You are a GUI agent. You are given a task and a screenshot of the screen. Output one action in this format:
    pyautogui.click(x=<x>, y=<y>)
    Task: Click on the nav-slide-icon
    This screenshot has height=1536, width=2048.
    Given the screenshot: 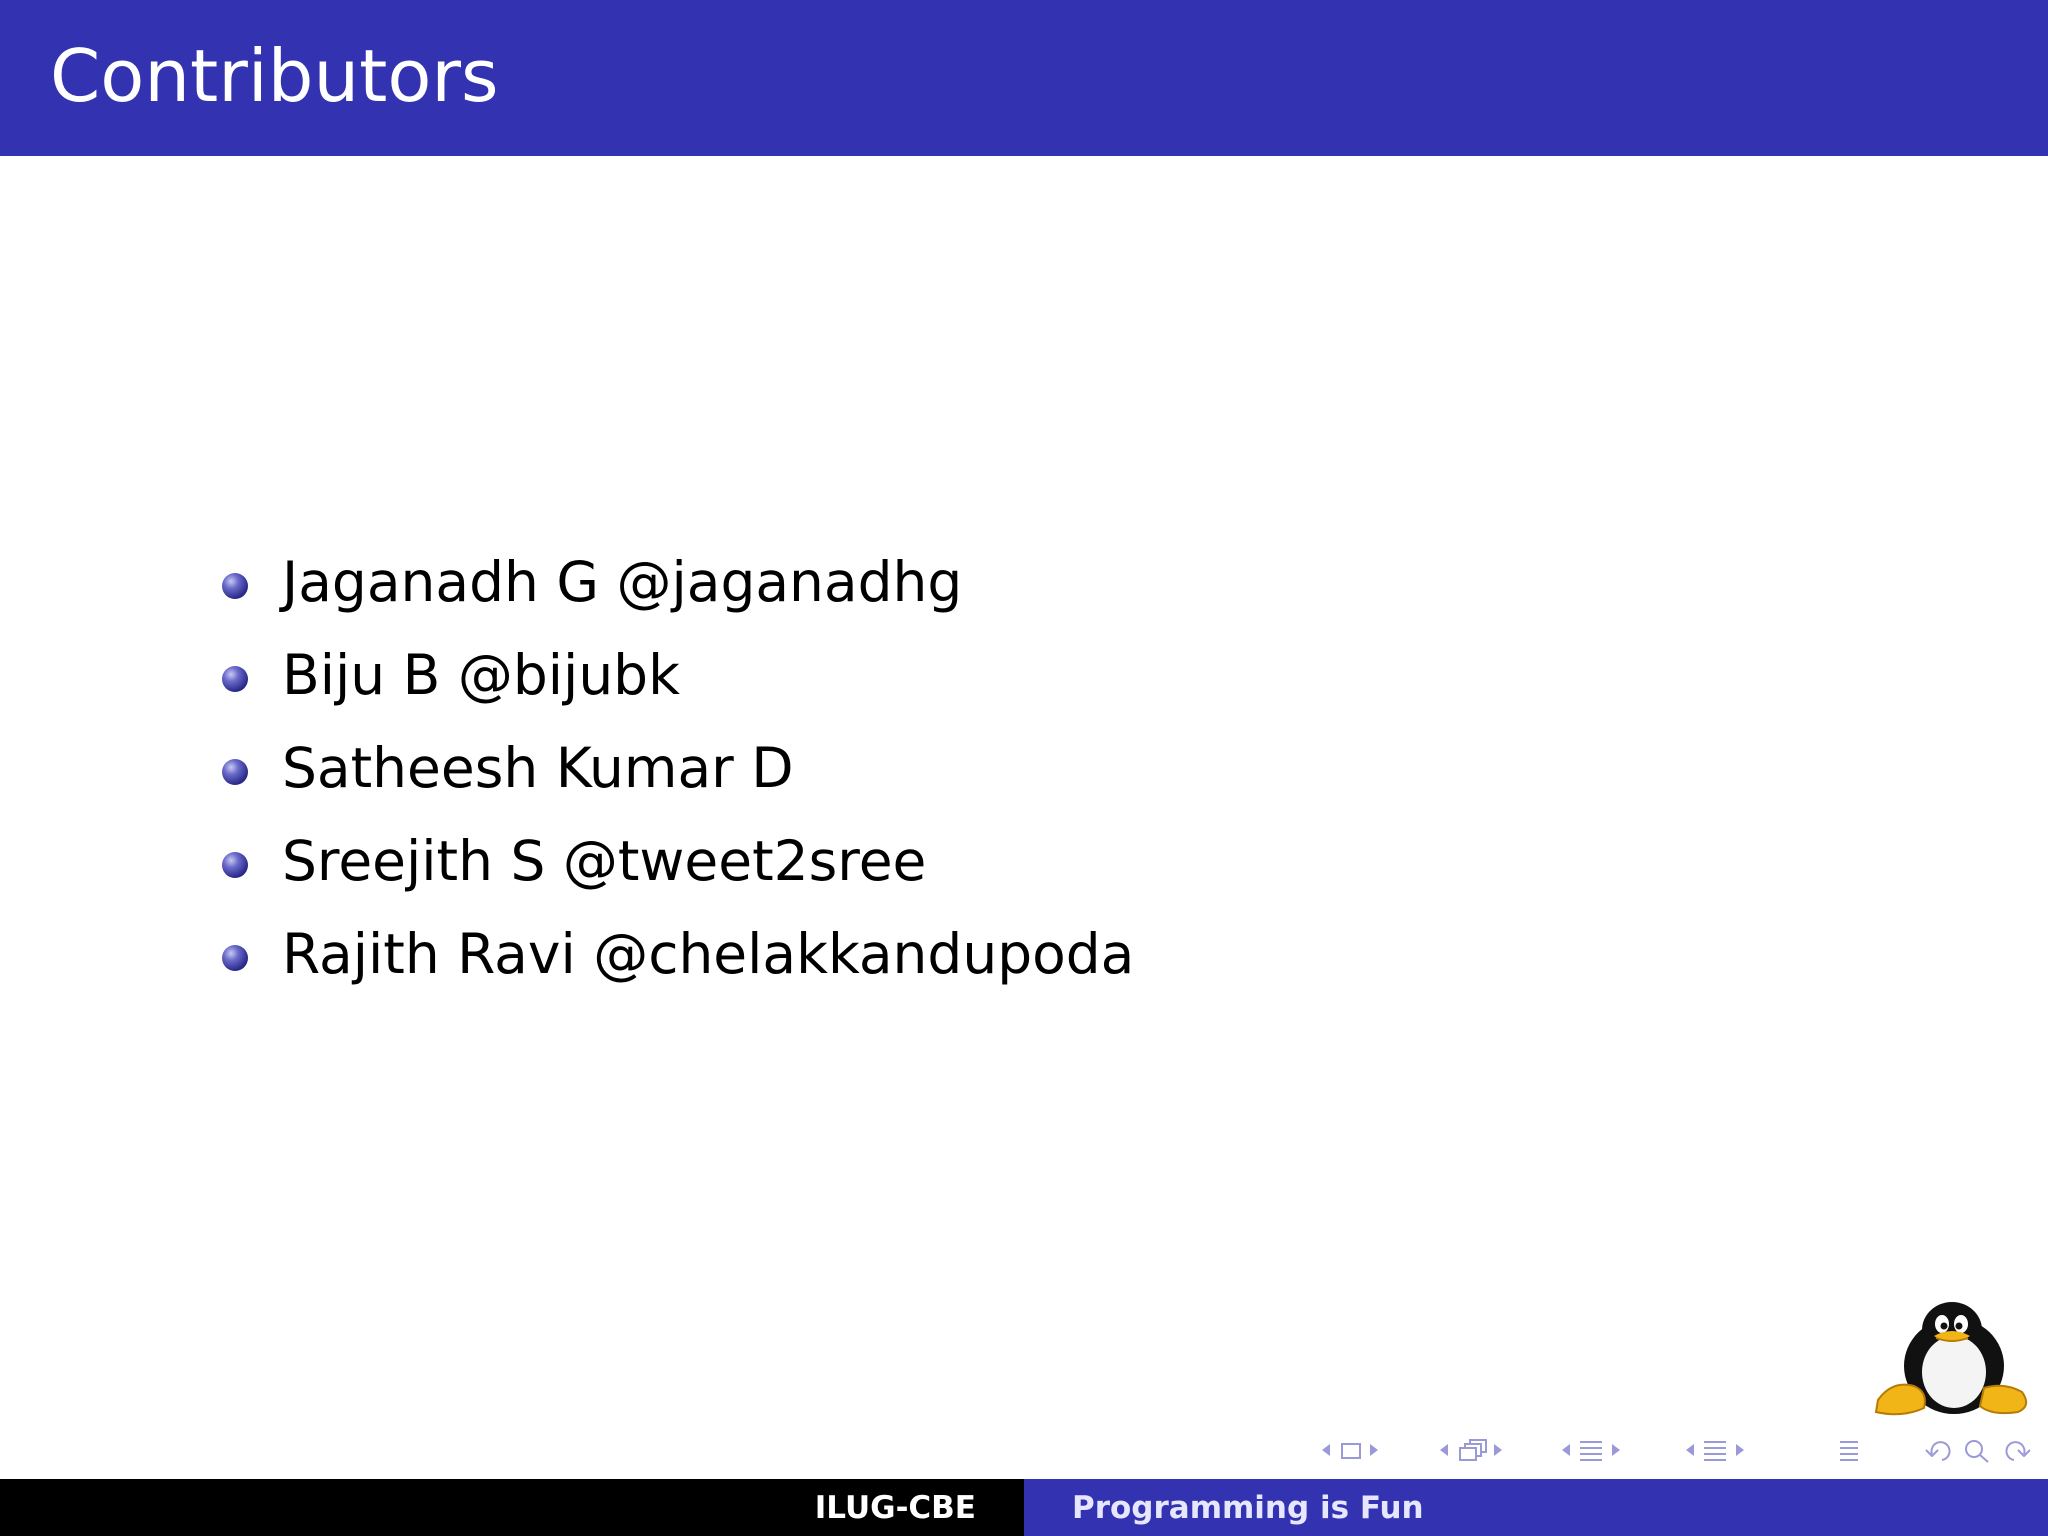 What is the action you would take?
    pyautogui.click(x=1473, y=1450)
    